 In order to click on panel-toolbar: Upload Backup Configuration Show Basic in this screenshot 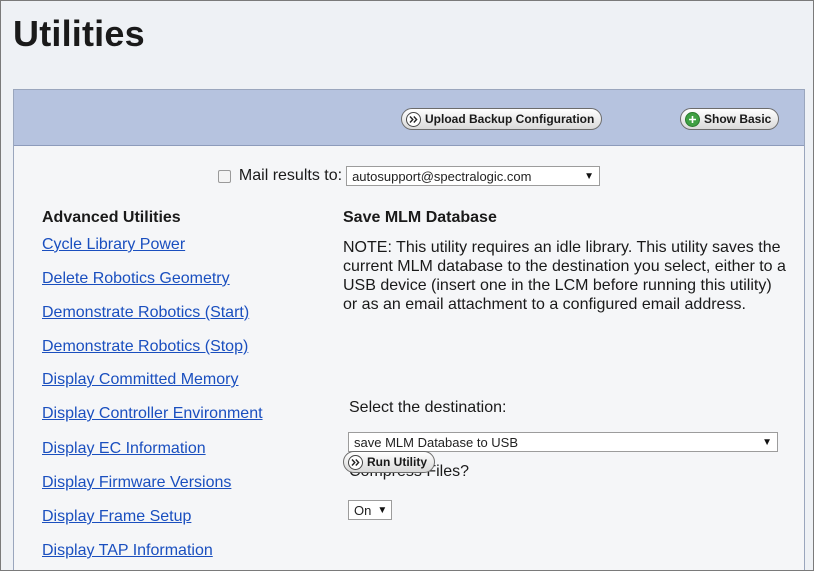, I will do `click(409, 118)`.